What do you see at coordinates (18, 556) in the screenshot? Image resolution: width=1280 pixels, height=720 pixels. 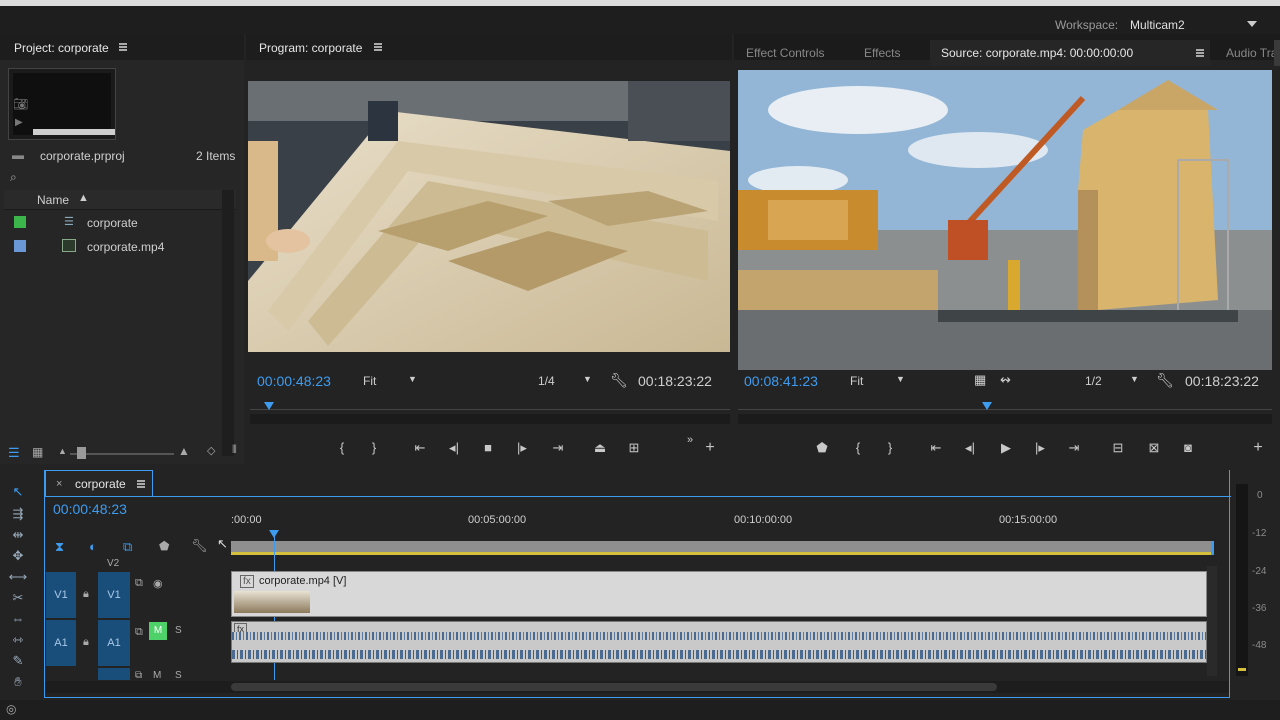 I see `rolling-edit-tool-icon: ✥` at bounding box center [18, 556].